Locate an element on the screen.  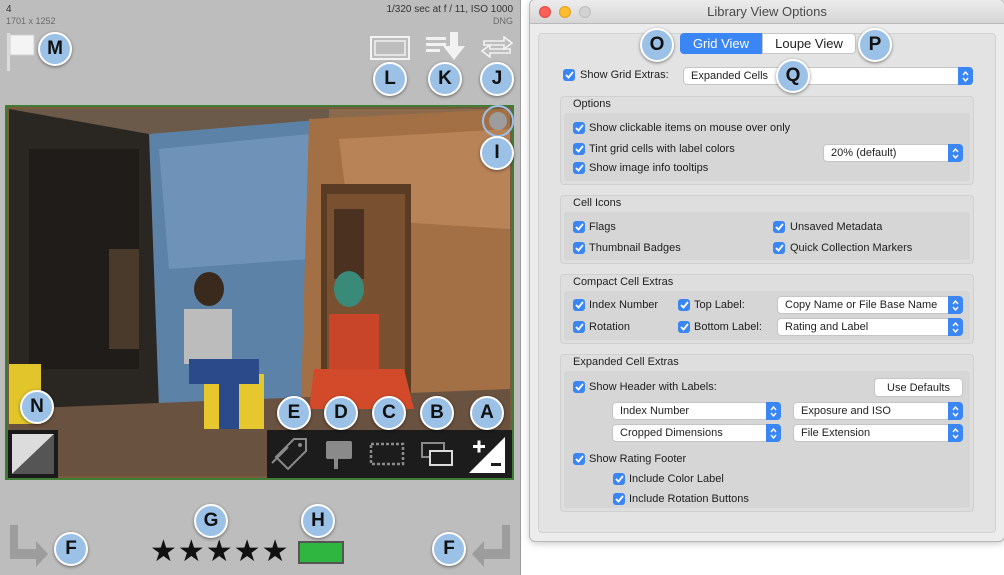
bottom-label-checkbox is located at coordinates (684, 327).